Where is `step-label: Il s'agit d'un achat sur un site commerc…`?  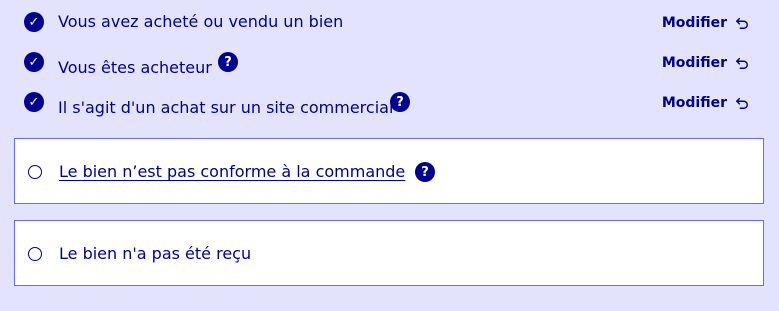
step-label: Il s'agit d'un achat sur un site commerc… is located at coordinates (225, 108).